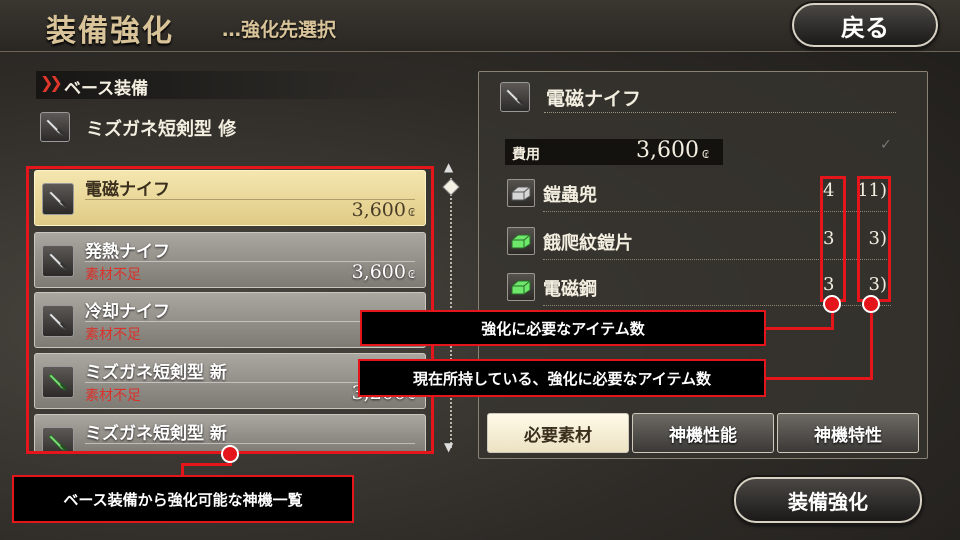 The width and height of the screenshot is (960, 540). Describe the element at coordinates (161, 129) in the screenshot. I see `base-equipment-name: ミズガネ短剣型 修` at that location.